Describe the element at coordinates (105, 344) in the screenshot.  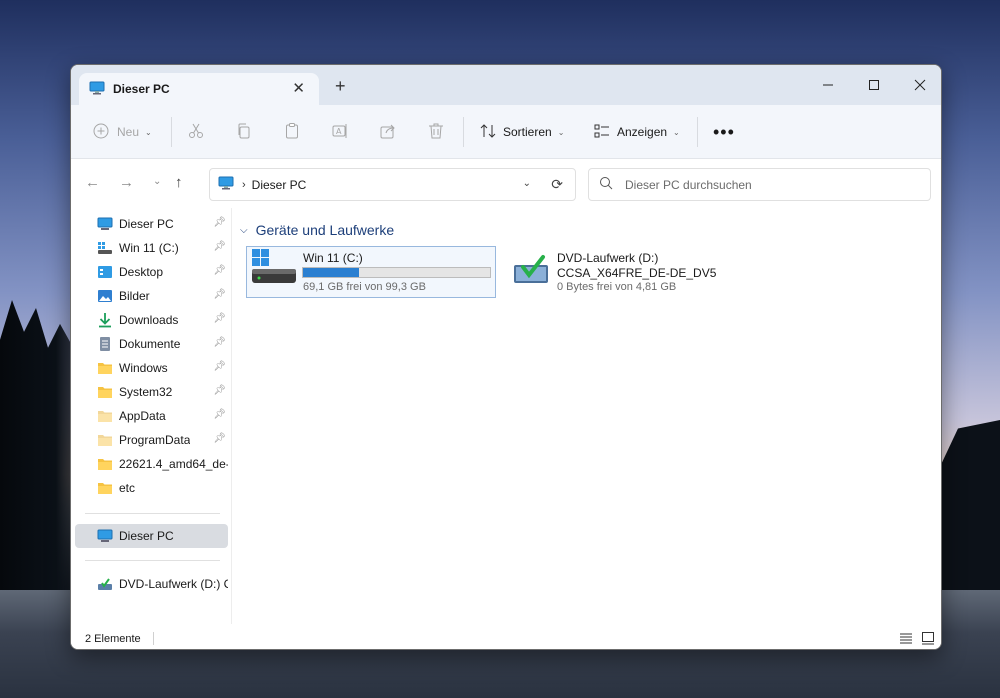
I see `document-icon` at that location.